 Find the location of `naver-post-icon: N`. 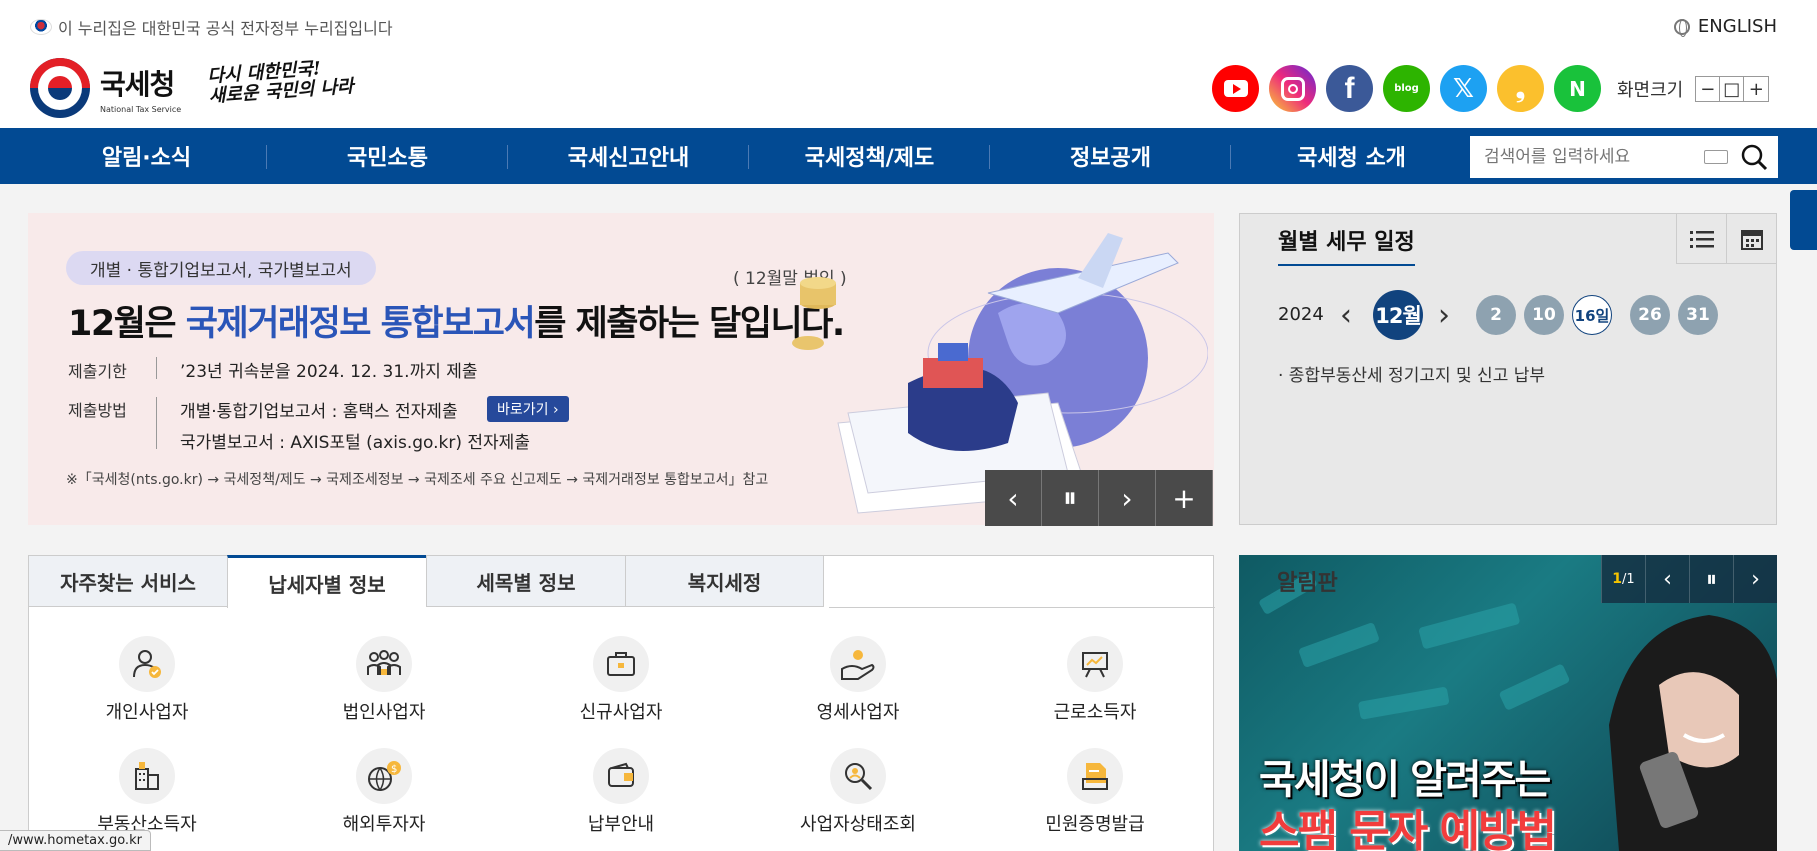

naver-post-icon: N is located at coordinates (1577, 88).